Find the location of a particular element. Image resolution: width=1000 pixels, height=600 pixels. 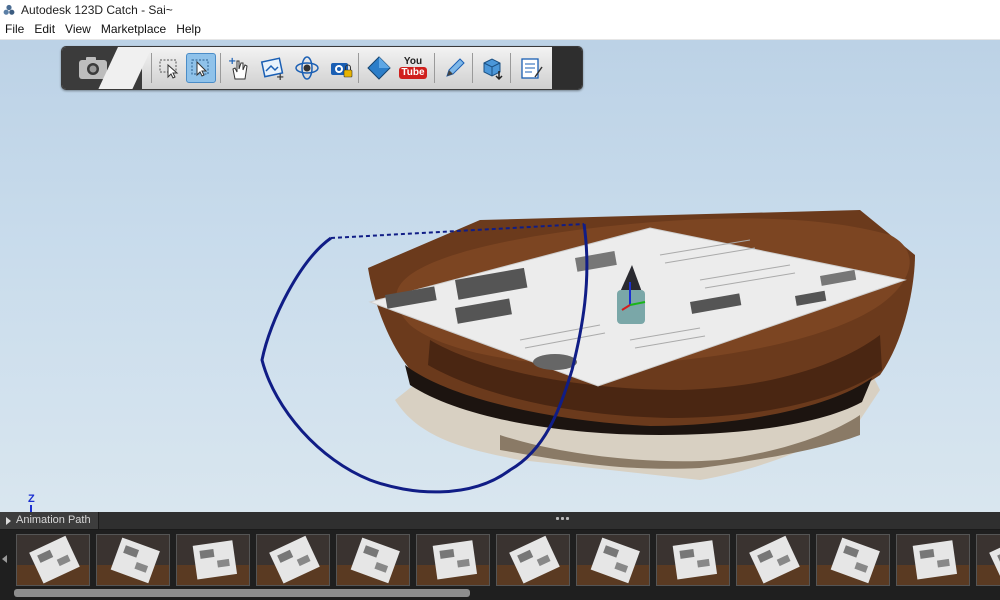

animation-path-tab: Animation Path is located at coordinates (49, 520).